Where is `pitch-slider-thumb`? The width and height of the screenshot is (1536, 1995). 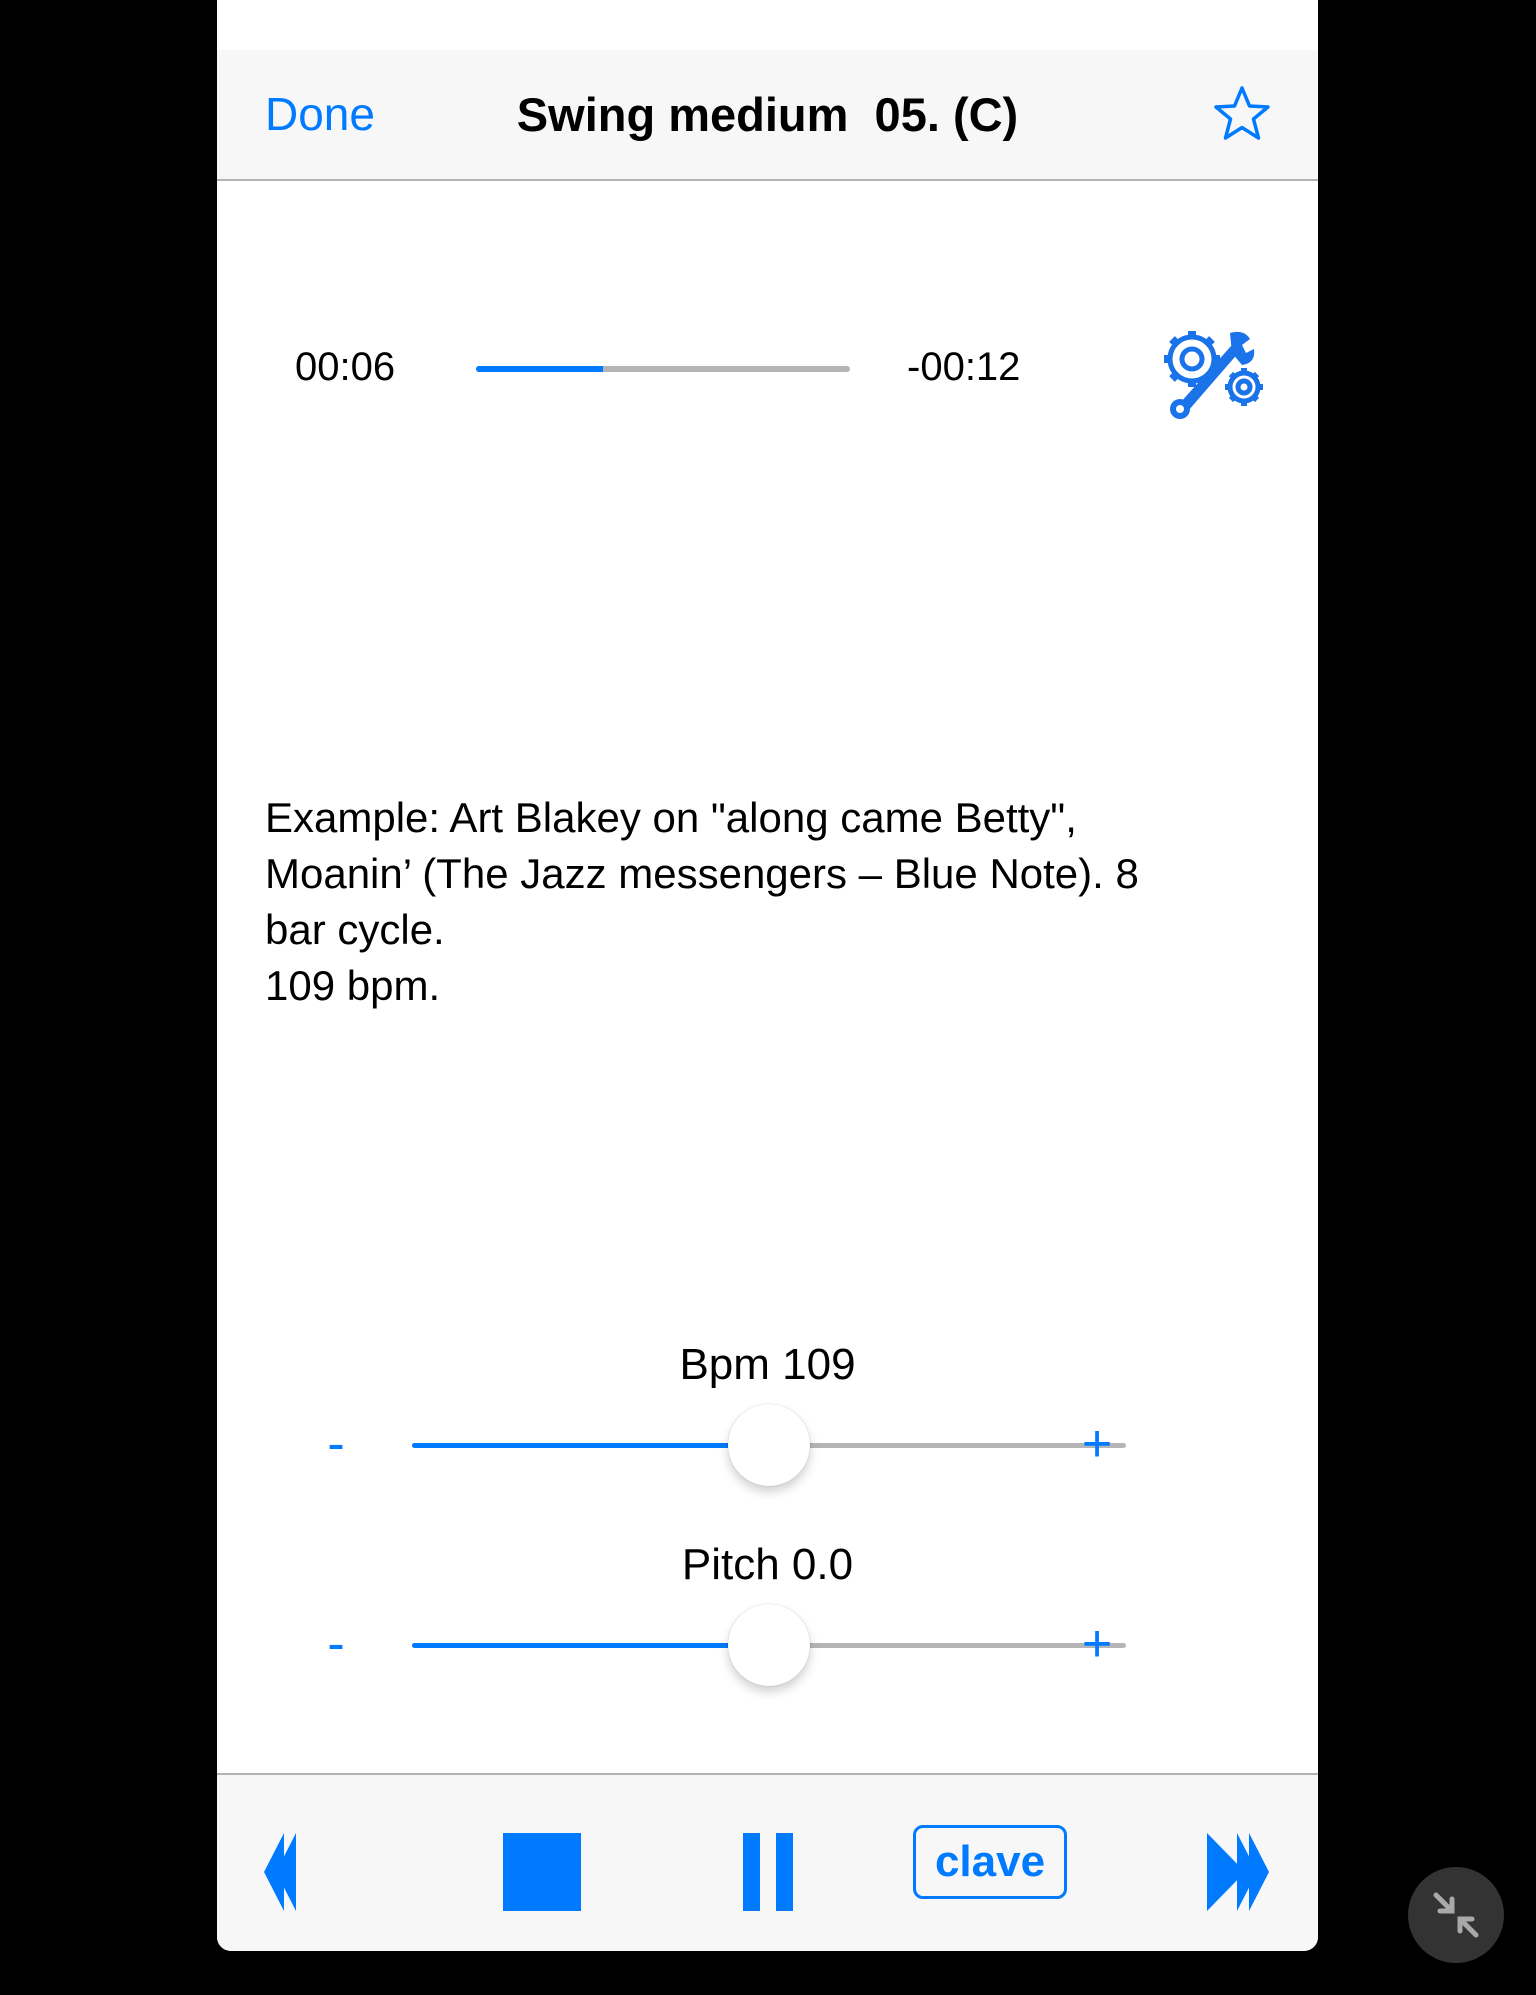
pitch-slider-thumb is located at coordinates (769, 1645).